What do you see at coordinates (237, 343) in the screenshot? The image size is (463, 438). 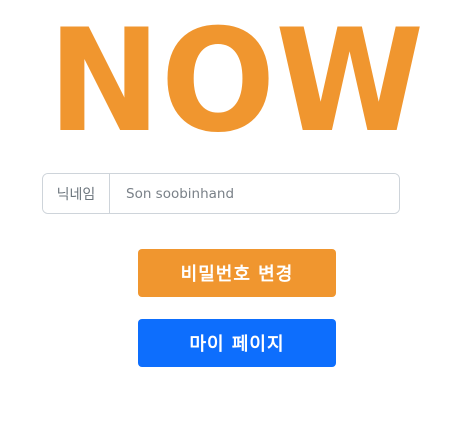 I see `my-page-button: 마이 페이지` at bounding box center [237, 343].